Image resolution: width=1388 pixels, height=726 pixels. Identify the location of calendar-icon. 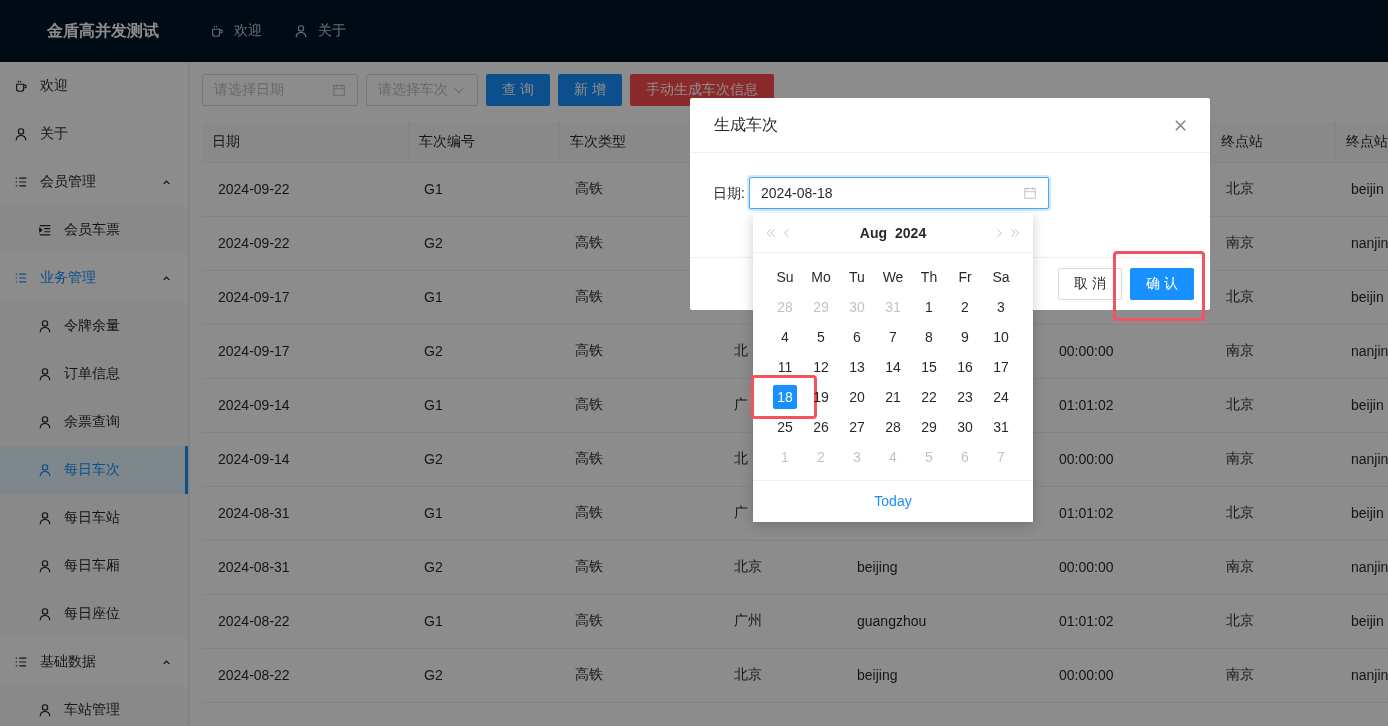
(339, 90).